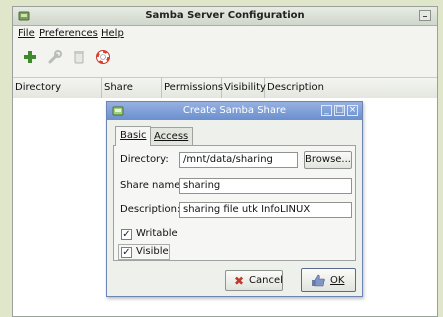  What do you see at coordinates (225, 34) in the screenshot?
I see `menu-bar: File Preferences Help` at bounding box center [225, 34].